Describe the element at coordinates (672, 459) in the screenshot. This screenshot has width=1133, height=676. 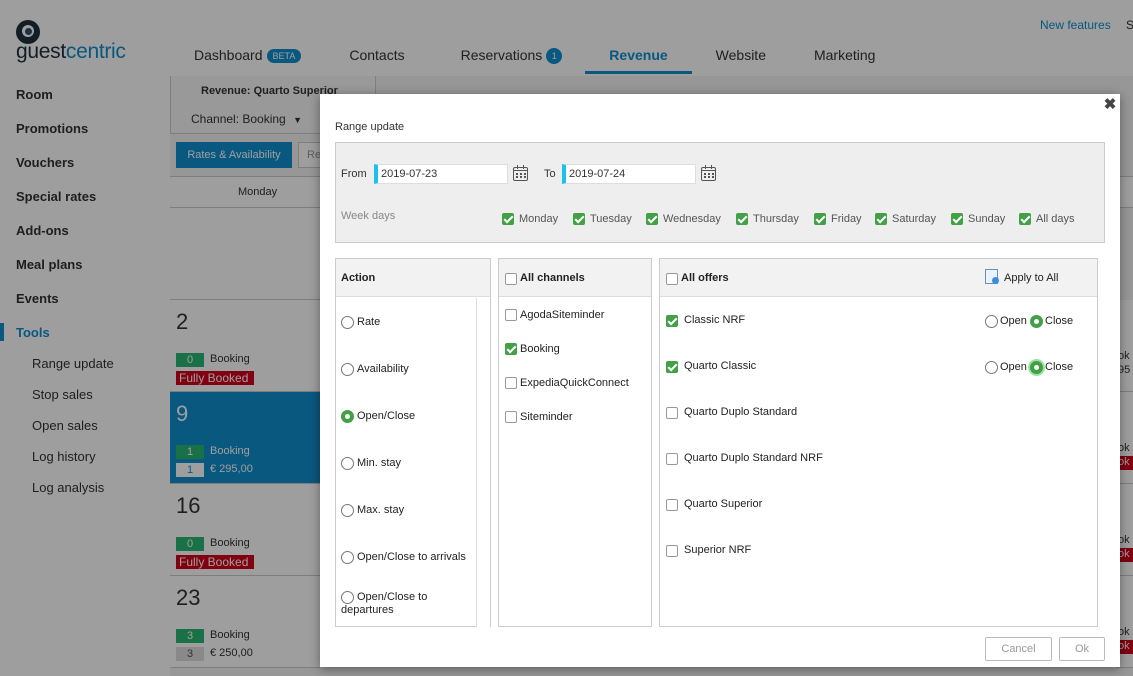
I see `offer-quarto-duplo-standard-nrf-checkbox` at that location.